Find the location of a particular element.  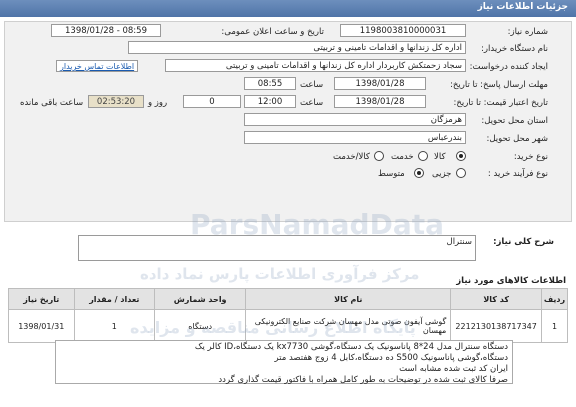

days-remaining-field: 0 is located at coordinates (212, 101).